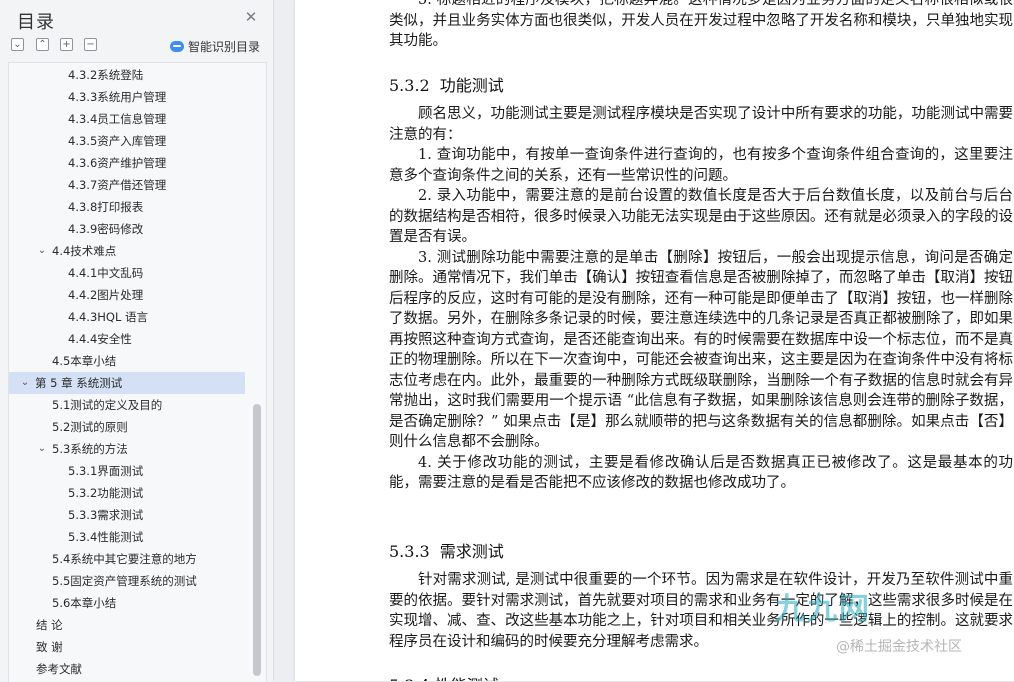 Image resolution: width=1014 pixels, height=682 pixels. What do you see at coordinates (127, 603) in the screenshot?
I see `toc-item-5-6: 5.6本章小结` at bounding box center [127, 603].